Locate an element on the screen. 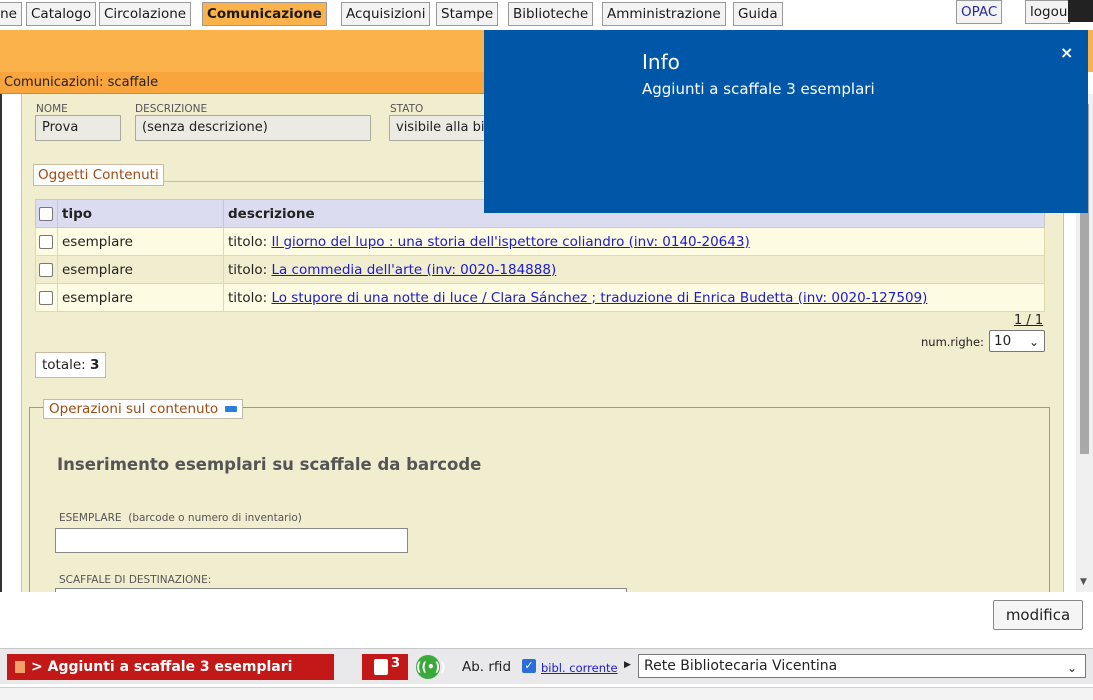 The height and width of the screenshot is (700, 1093). totale-box: totale: 3 is located at coordinates (71, 365).